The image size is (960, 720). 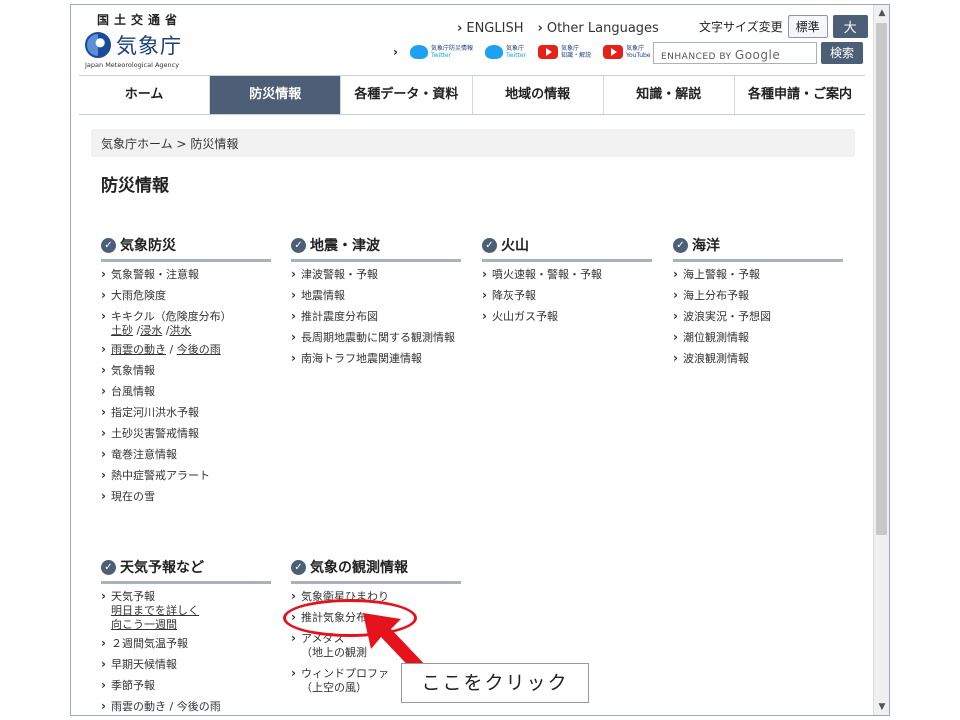 I want to click on section-kazan: ✓火山 噴火速報・警報・予報 降灰予報 火山ガス予報, so click(x=567, y=283).